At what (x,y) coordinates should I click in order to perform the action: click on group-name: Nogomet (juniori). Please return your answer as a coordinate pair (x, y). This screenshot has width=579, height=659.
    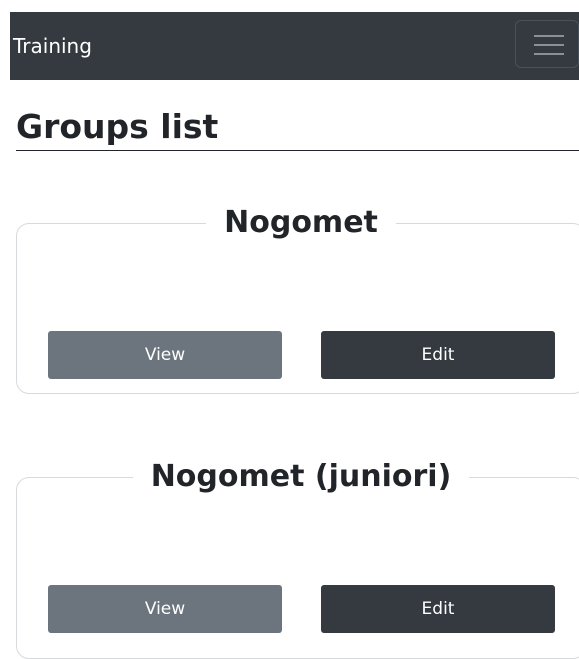
    Looking at the image, I should click on (301, 476).